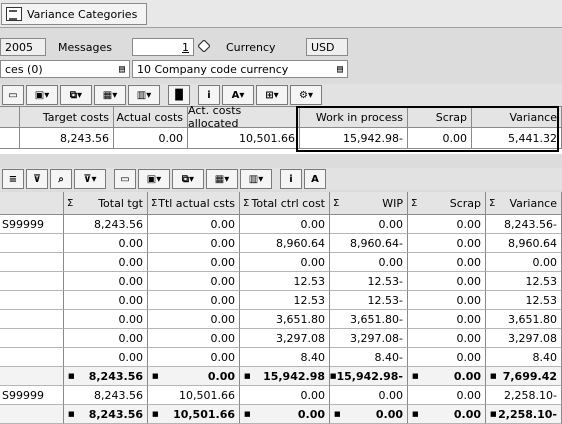 Image resolution: width=562 pixels, height=424 pixels. Describe the element at coordinates (533, 203) in the screenshot. I see `grid-header-label: Variance` at that location.